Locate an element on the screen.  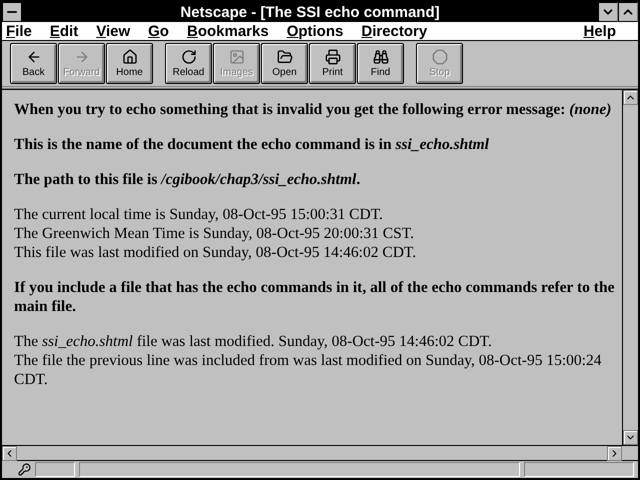
printer-icon is located at coordinates (332, 57).